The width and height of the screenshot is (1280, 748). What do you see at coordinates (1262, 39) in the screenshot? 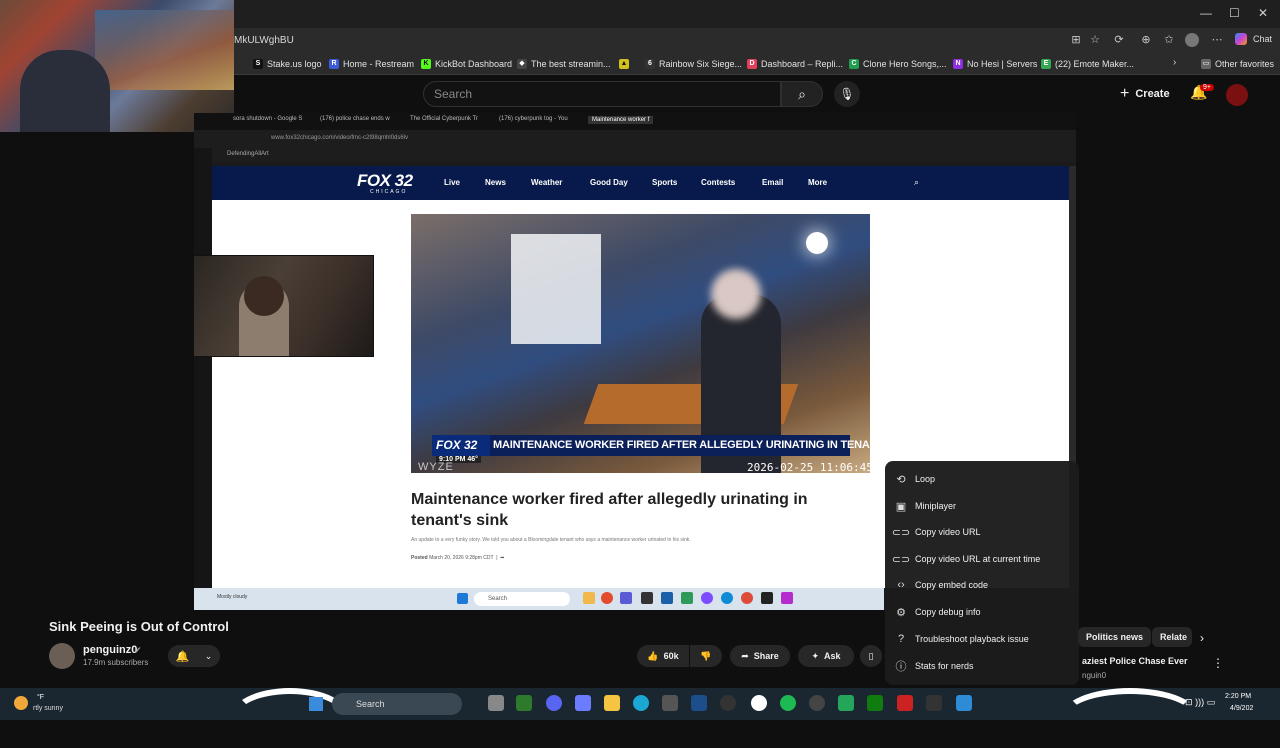
I see `chat-button: Chat` at bounding box center [1262, 39].